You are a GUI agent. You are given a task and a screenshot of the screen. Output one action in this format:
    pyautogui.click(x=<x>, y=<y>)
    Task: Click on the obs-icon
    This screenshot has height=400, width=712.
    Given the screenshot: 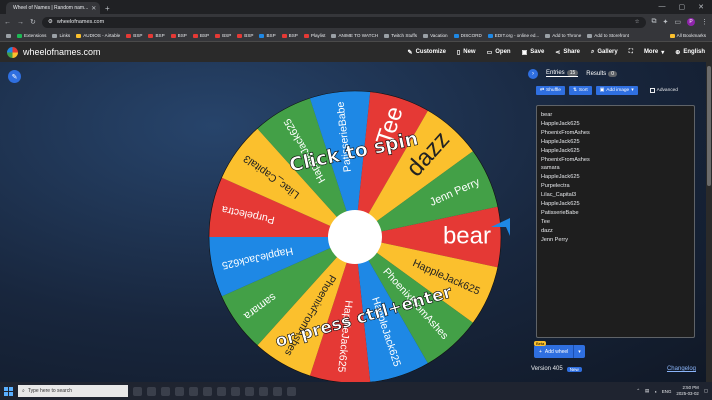 What is the action you would take?
    pyautogui.click(x=235, y=391)
    